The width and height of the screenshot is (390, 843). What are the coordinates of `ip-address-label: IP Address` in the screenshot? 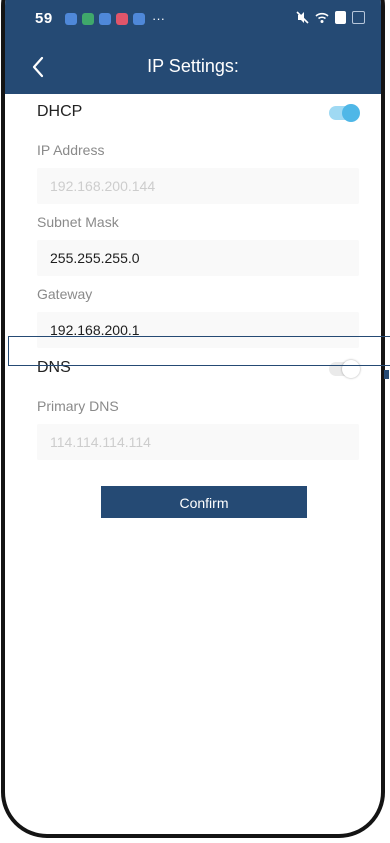 It's located at (71, 150).